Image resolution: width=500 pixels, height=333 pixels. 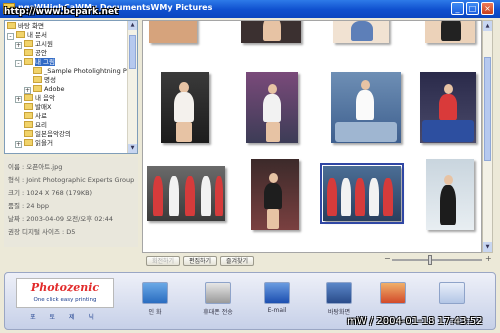 I want to click on photo-timestamp: mW / 2004-01-18 17:43:52, so click(x=415, y=321).